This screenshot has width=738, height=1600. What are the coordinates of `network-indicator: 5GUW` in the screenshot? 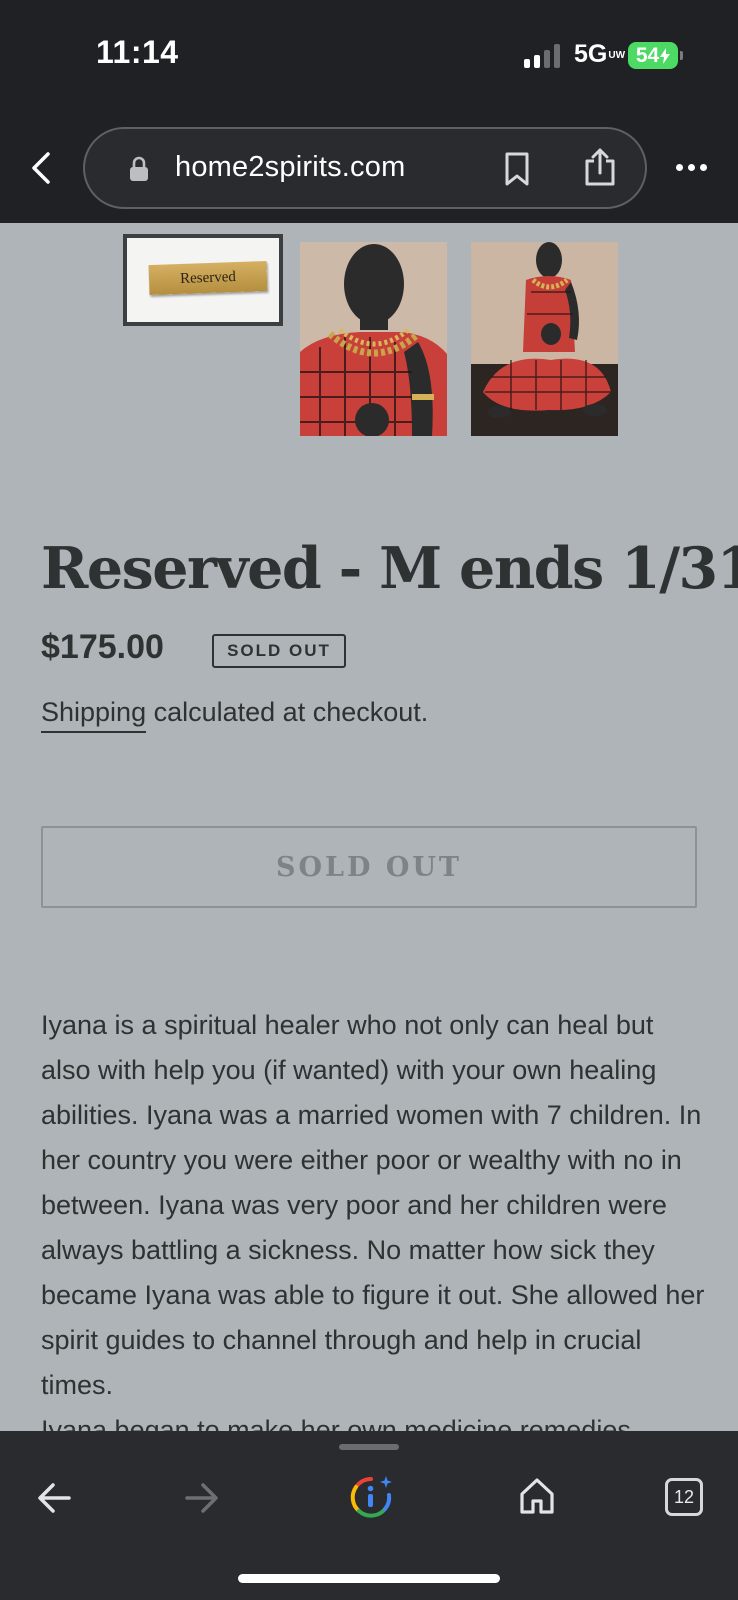 It's located at (600, 54).